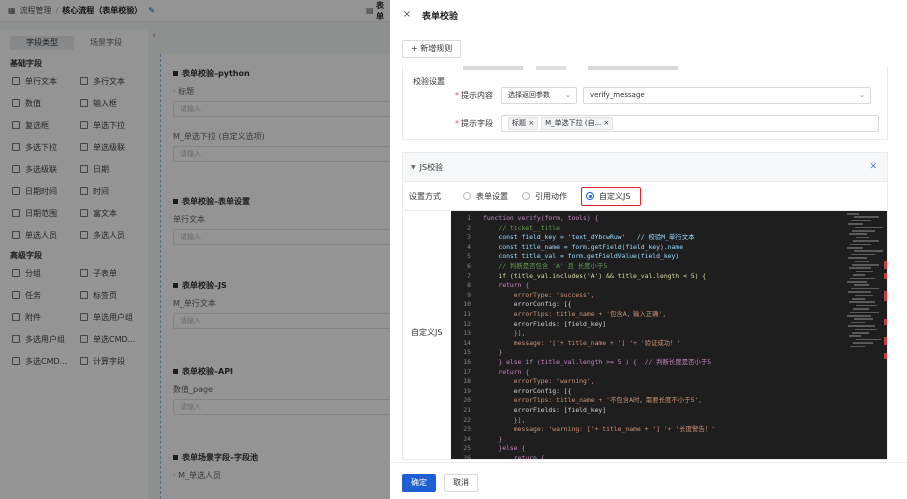 This screenshot has height=499, width=907. I want to click on line-number: 1, so click(469, 218).